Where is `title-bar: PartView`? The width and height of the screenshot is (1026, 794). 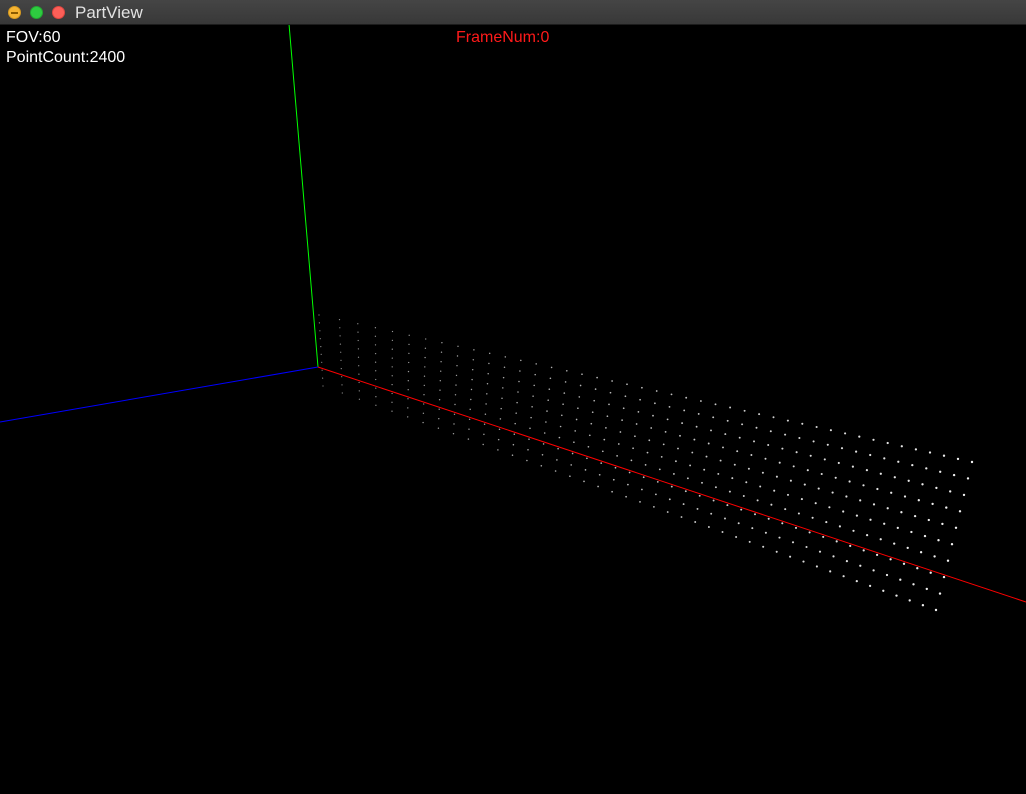 title-bar: PartView is located at coordinates (513, 12).